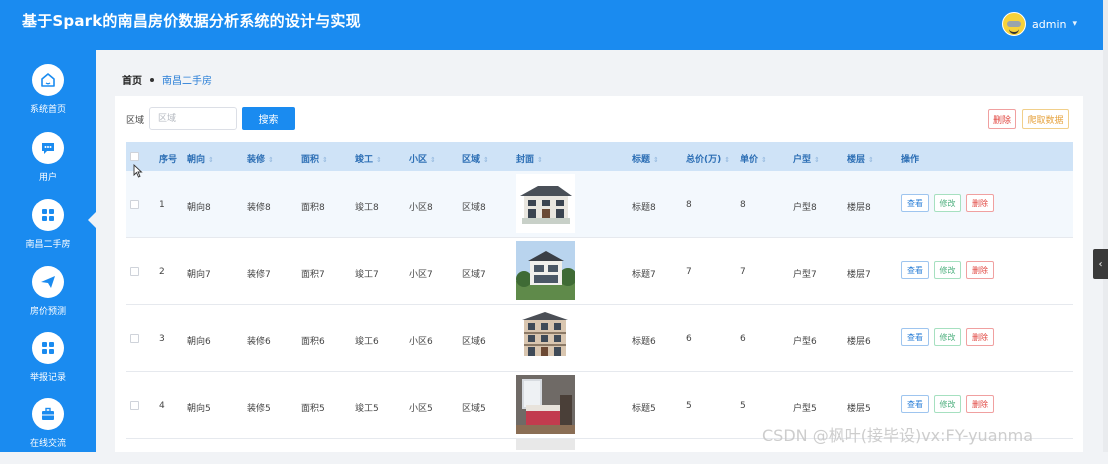 The width and height of the screenshot is (1108, 464). I want to click on col-actions: 操作, so click(910, 160).